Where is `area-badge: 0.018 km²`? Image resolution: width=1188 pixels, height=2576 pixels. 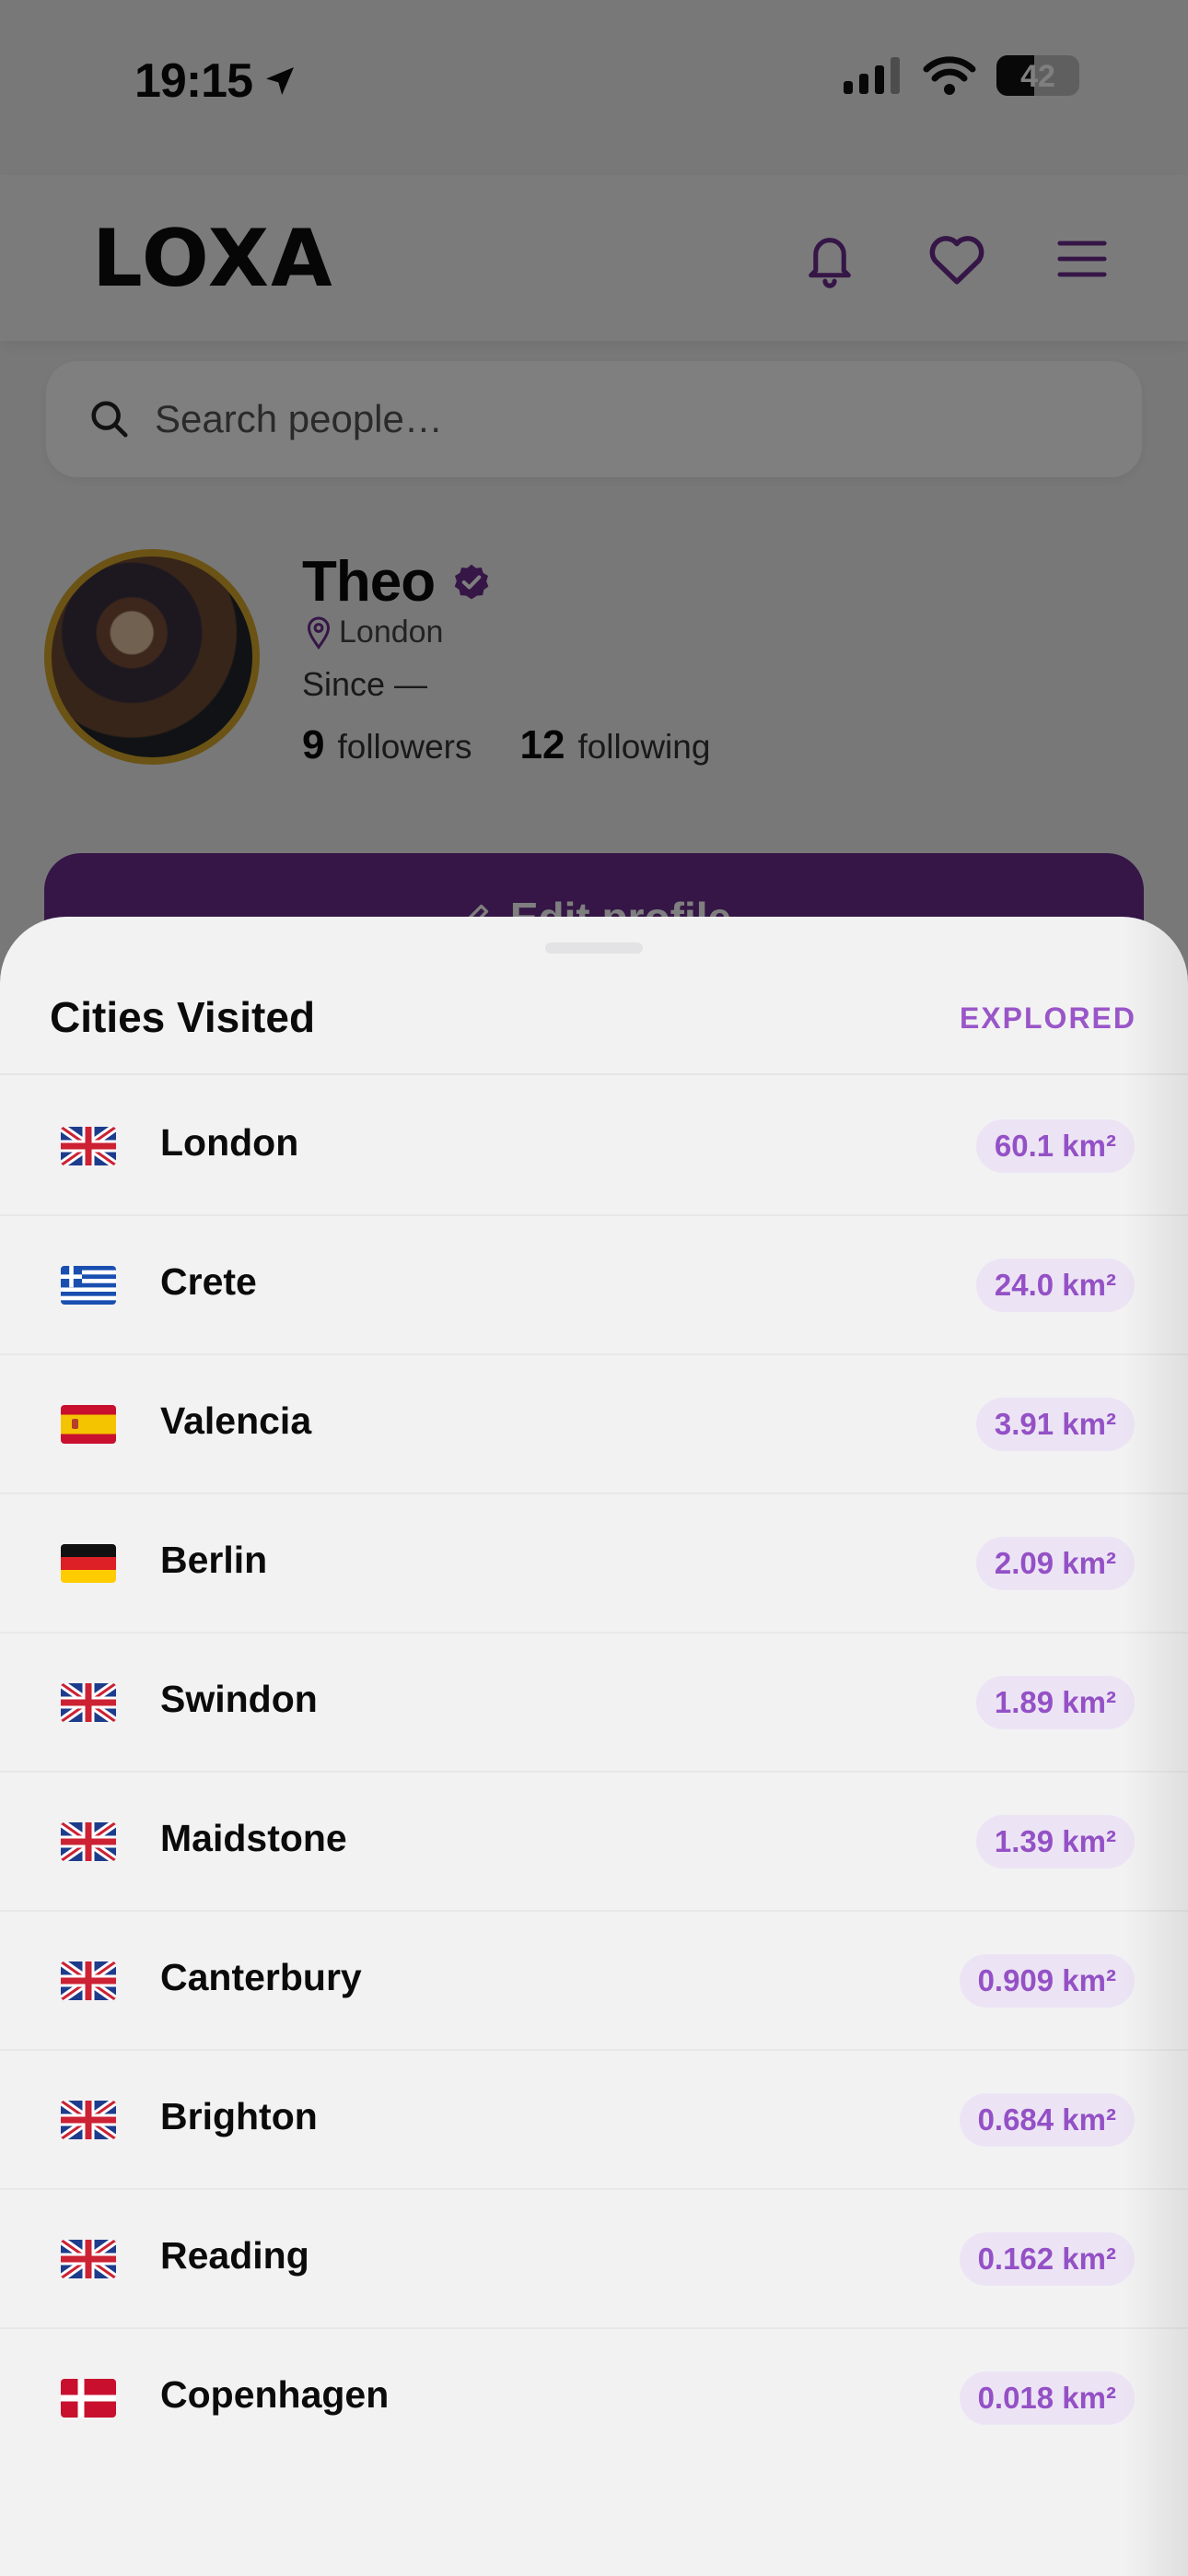
area-badge: 0.018 km² is located at coordinates (1047, 2398).